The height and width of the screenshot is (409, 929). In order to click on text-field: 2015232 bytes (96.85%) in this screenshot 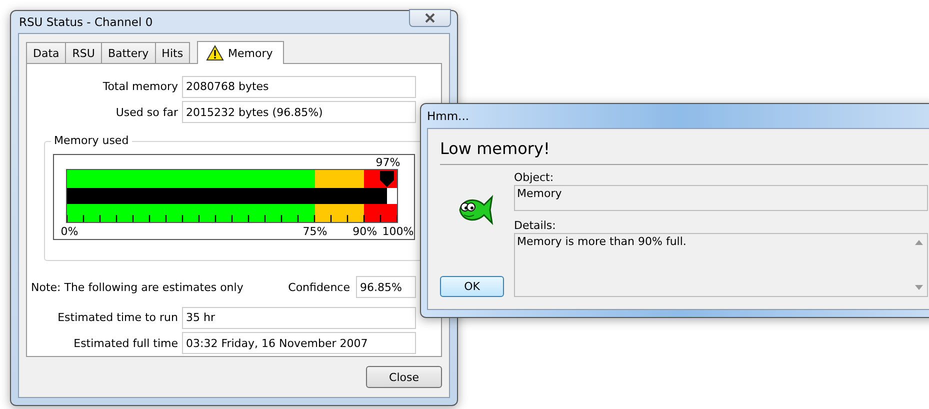, I will do `click(299, 112)`.